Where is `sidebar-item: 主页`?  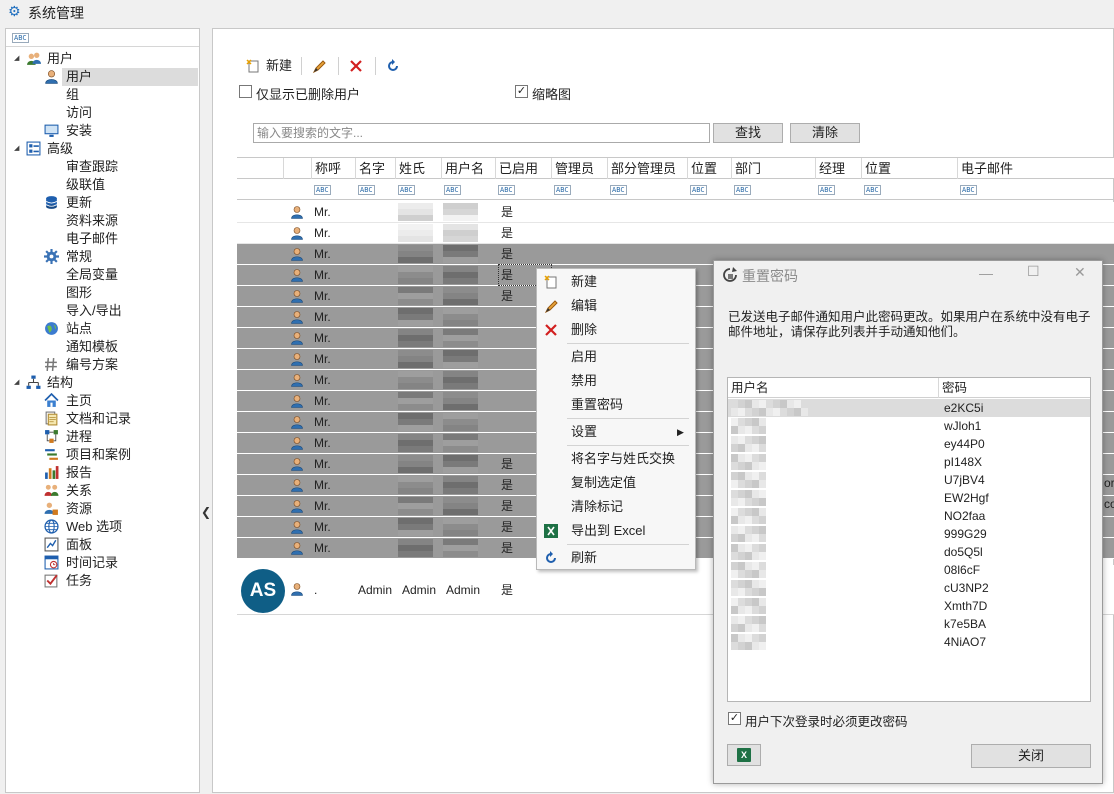
sidebar-item: 主页 is located at coordinates (102, 401).